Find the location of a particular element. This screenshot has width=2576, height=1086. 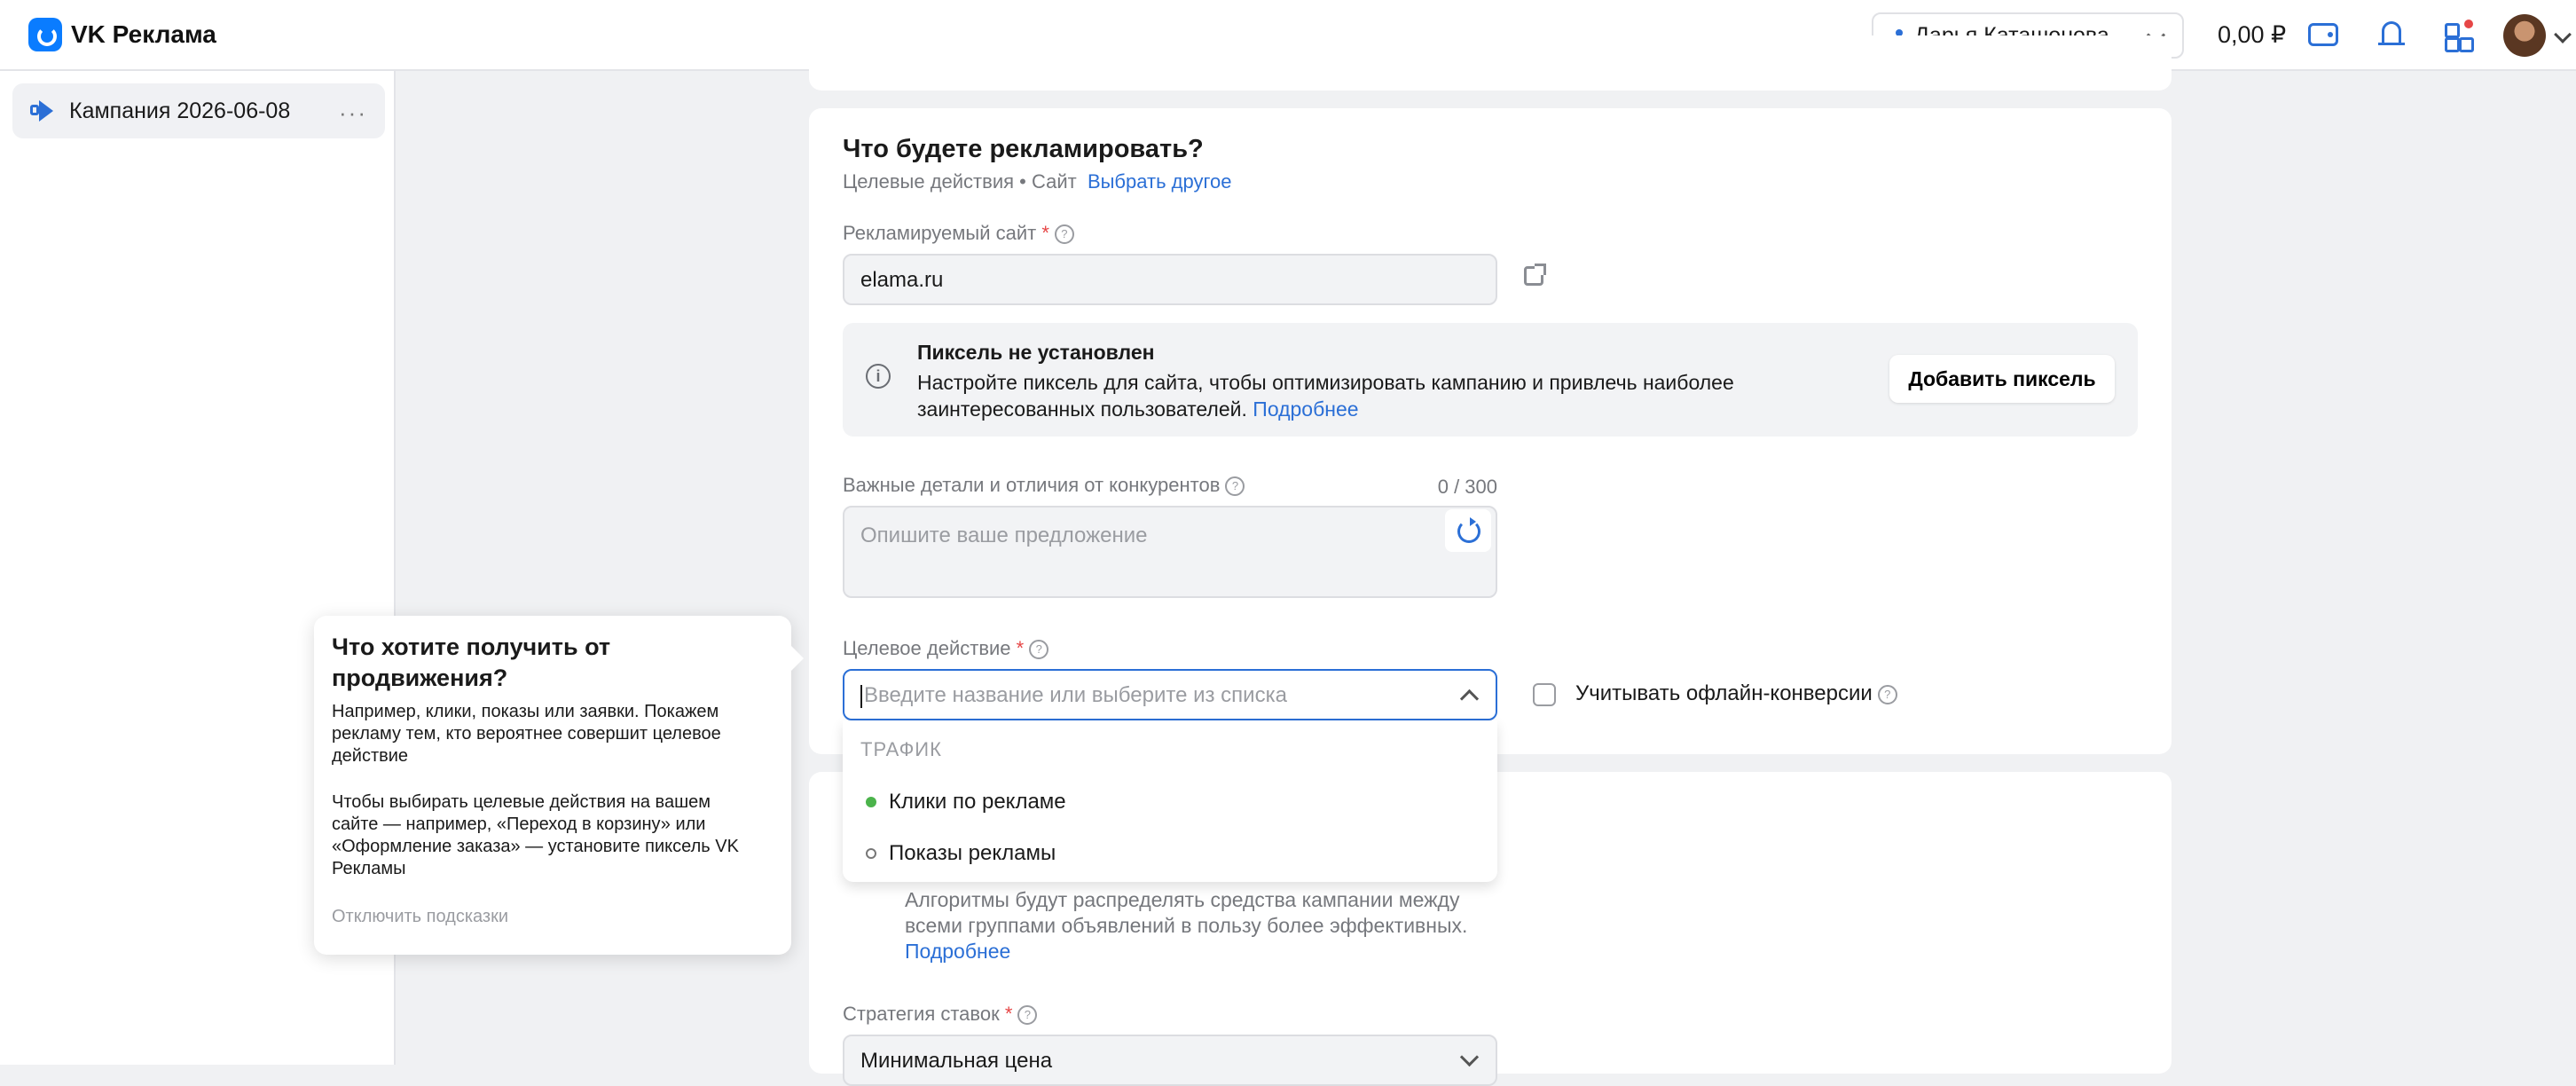

details-textarea: Опишите ваше предложение is located at coordinates (1170, 552).